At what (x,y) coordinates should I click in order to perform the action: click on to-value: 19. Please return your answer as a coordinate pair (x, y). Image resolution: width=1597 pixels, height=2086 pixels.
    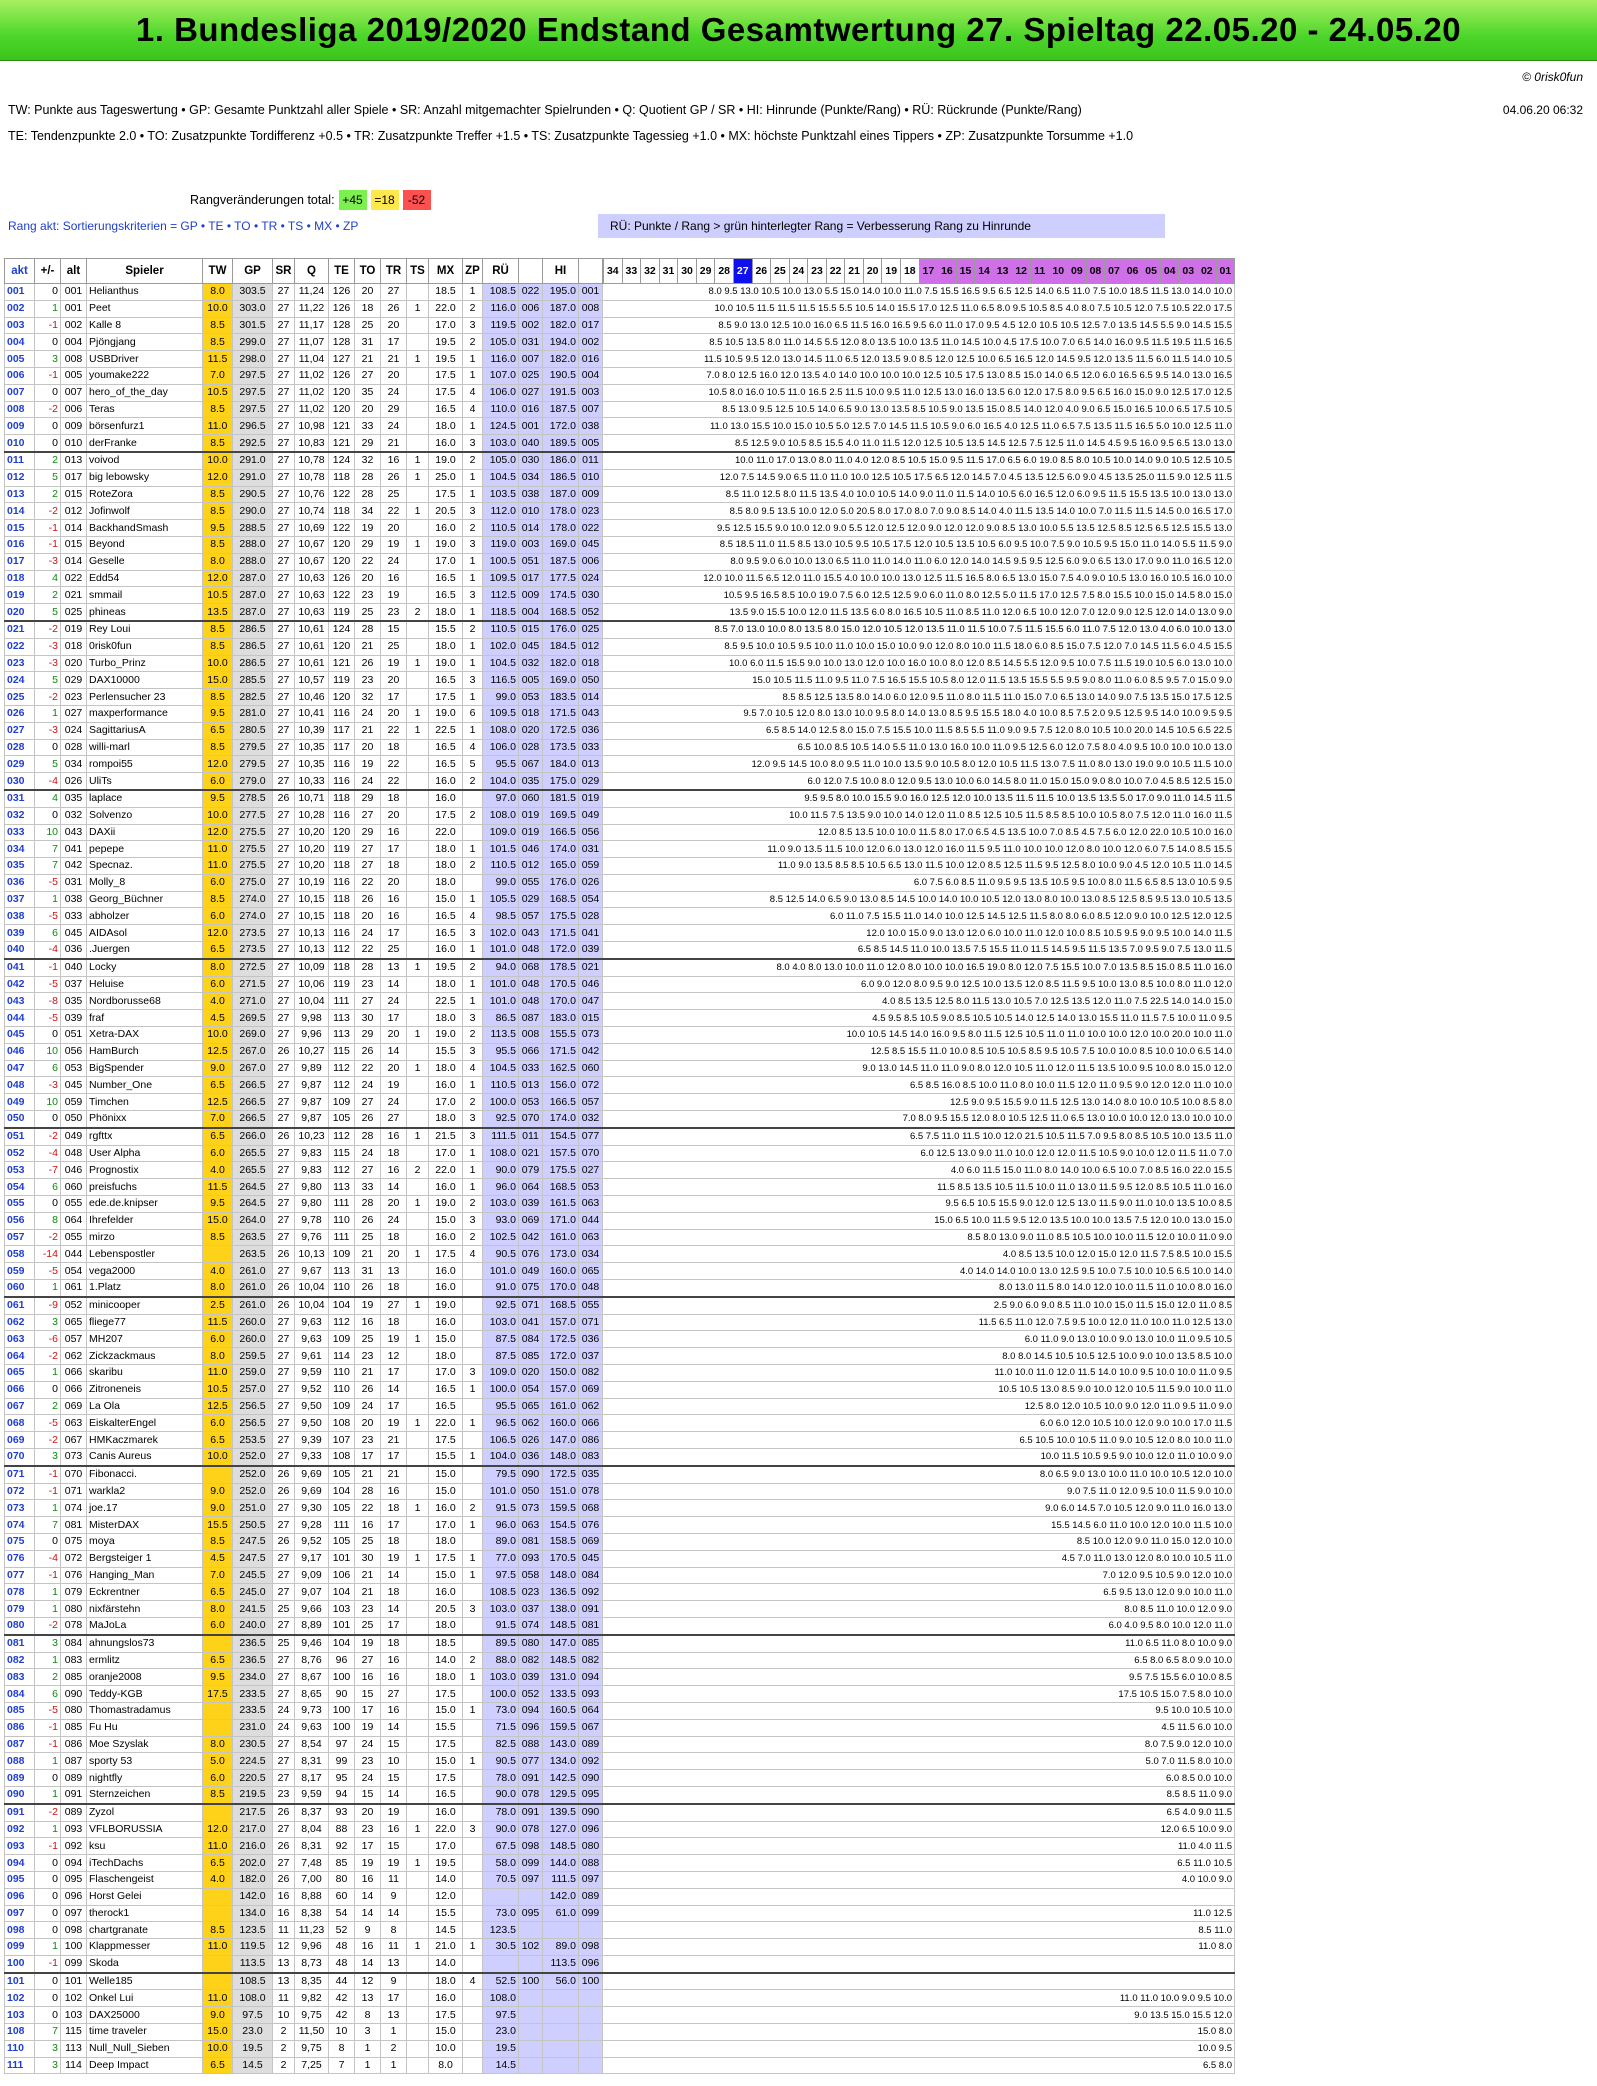
    Looking at the image, I should click on (367, 1643).